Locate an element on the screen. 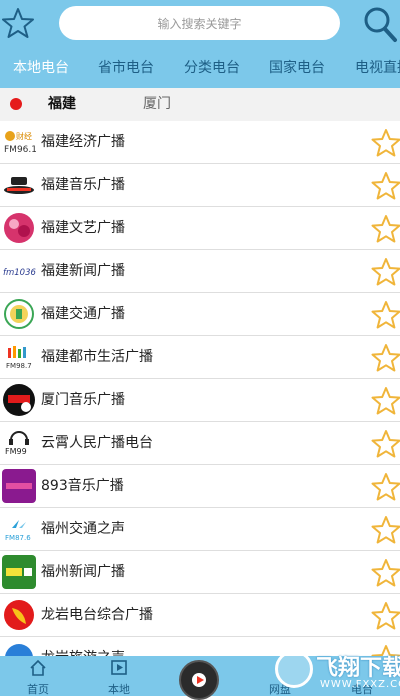  watermark-title: 飞翔下载 is located at coordinates (358, 668).